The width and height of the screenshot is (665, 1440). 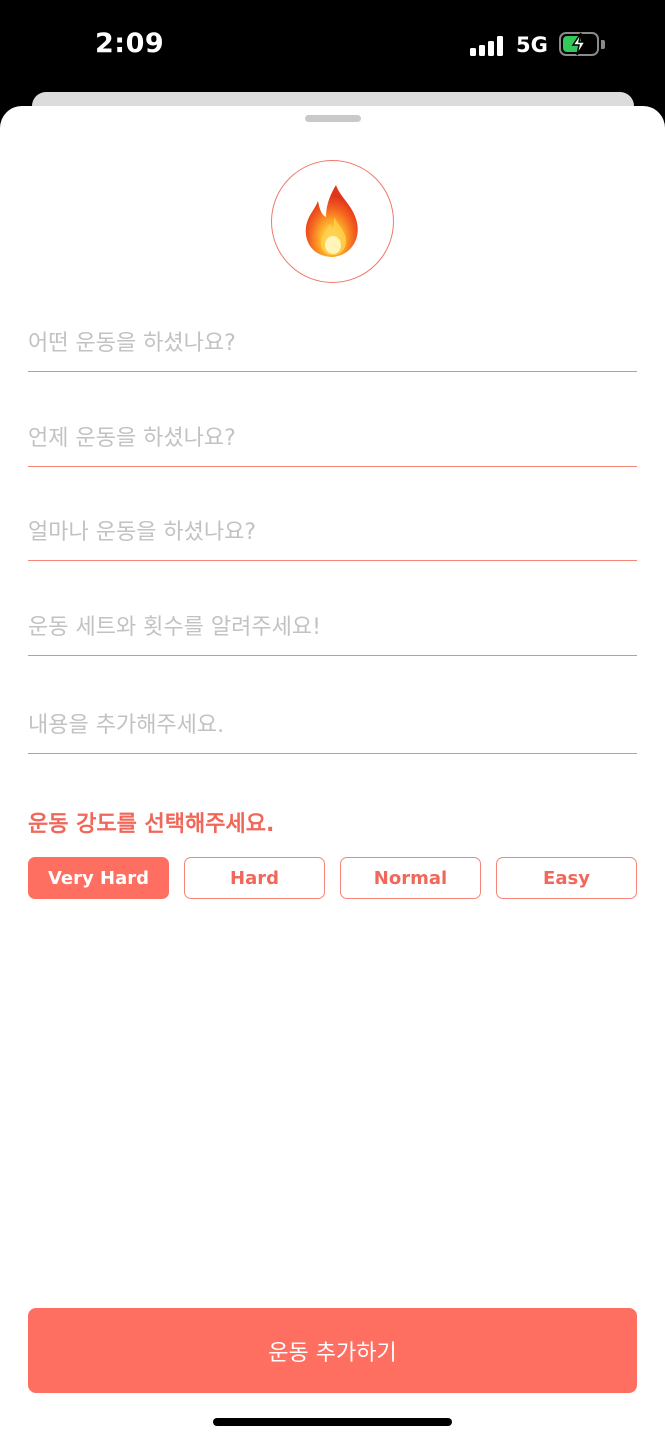 What do you see at coordinates (151, 824) in the screenshot?
I see `intensity-label: 운동 강도를 선택해주세요.` at bounding box center [151, 824].